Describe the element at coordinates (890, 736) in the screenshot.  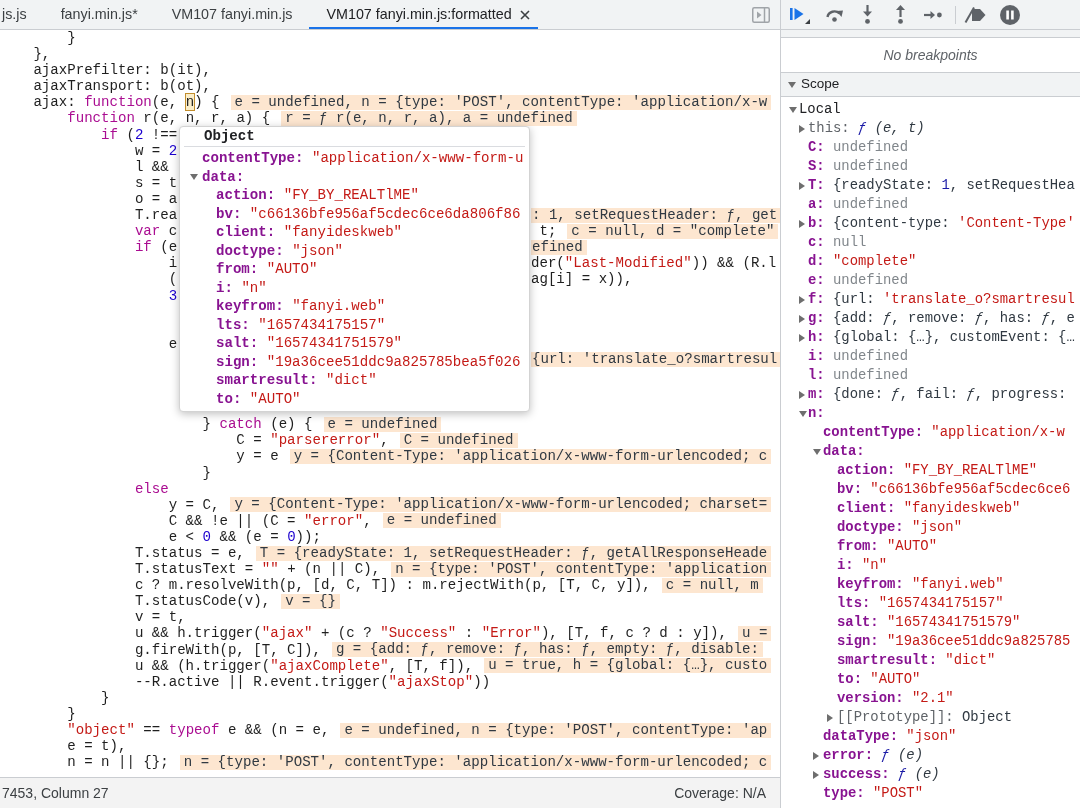
I see `scope-variable: dataType: "json"` at that location.